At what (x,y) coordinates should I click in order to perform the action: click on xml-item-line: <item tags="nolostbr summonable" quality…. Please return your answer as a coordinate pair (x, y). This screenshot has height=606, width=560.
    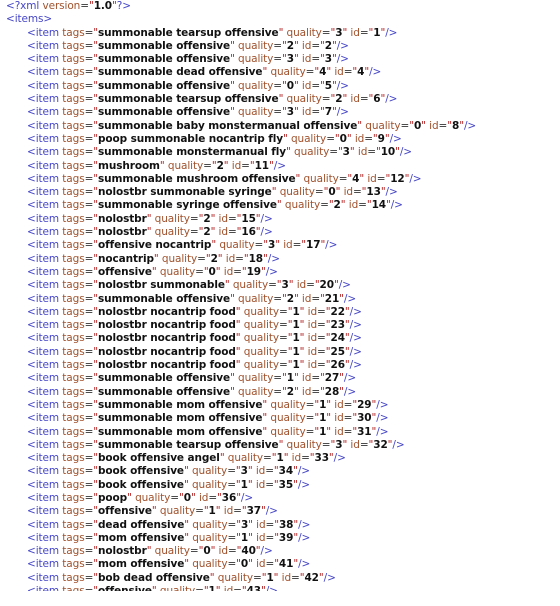
    Looking at the image, I should click on (280, 285).